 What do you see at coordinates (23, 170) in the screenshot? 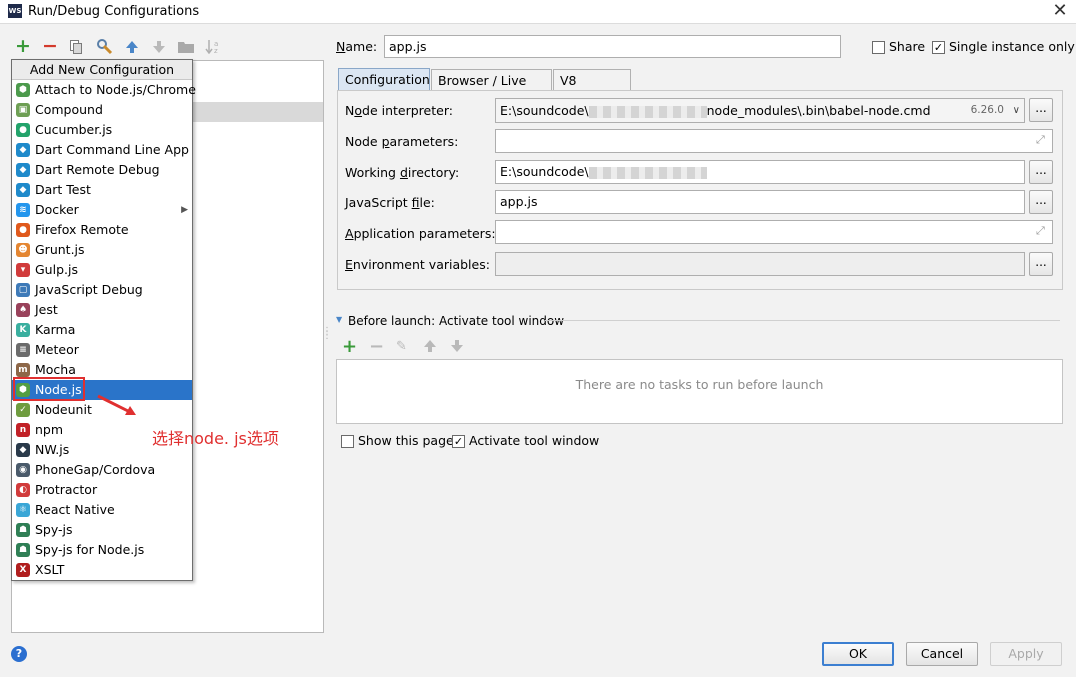
I see `dart-remote-icon: ◆` at bounding box center [23, 170].